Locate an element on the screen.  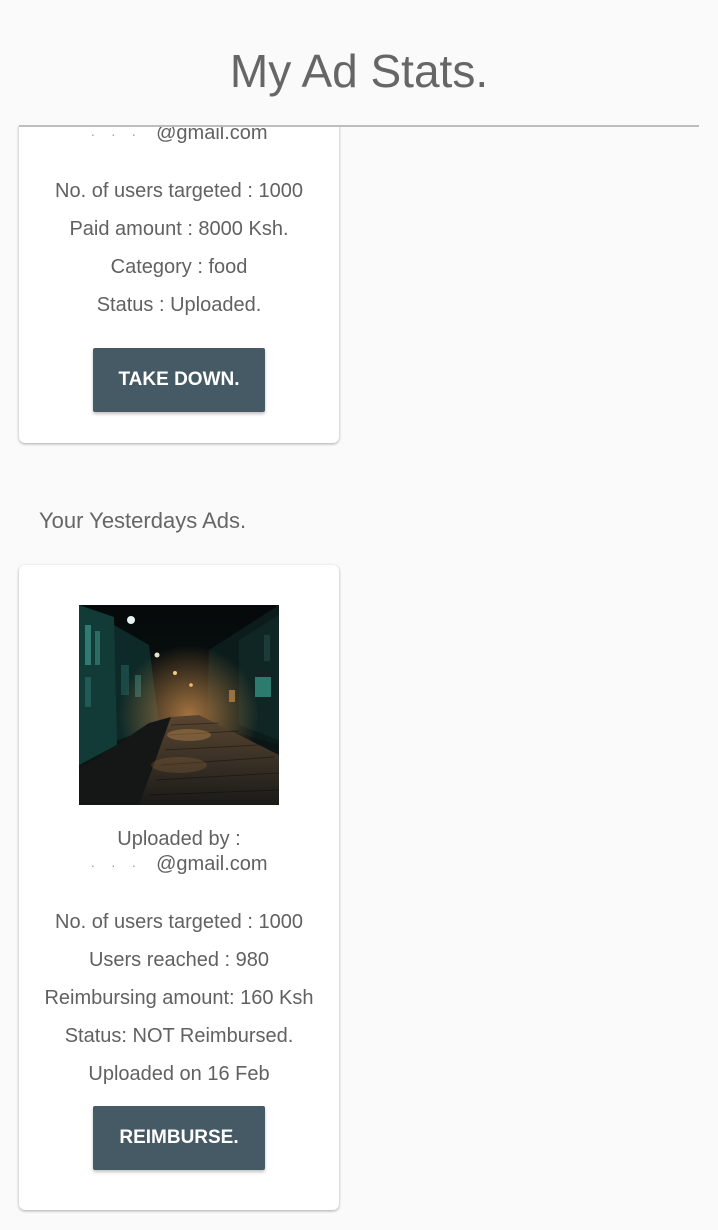
category: Category : food is located at coordinates (179, 267).